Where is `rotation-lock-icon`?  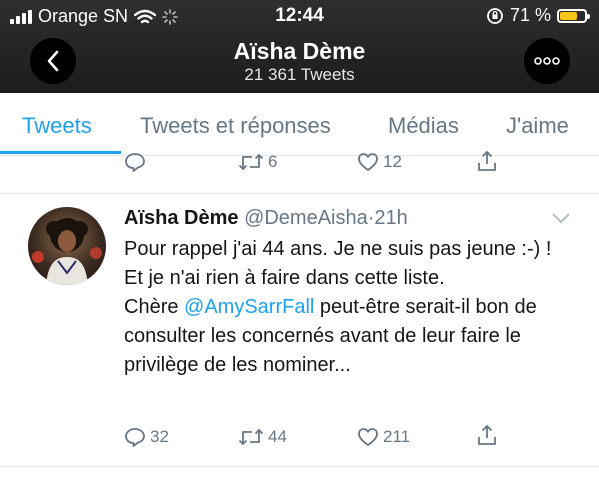
rotation-lock-icon is located at coordinates (495, 15).